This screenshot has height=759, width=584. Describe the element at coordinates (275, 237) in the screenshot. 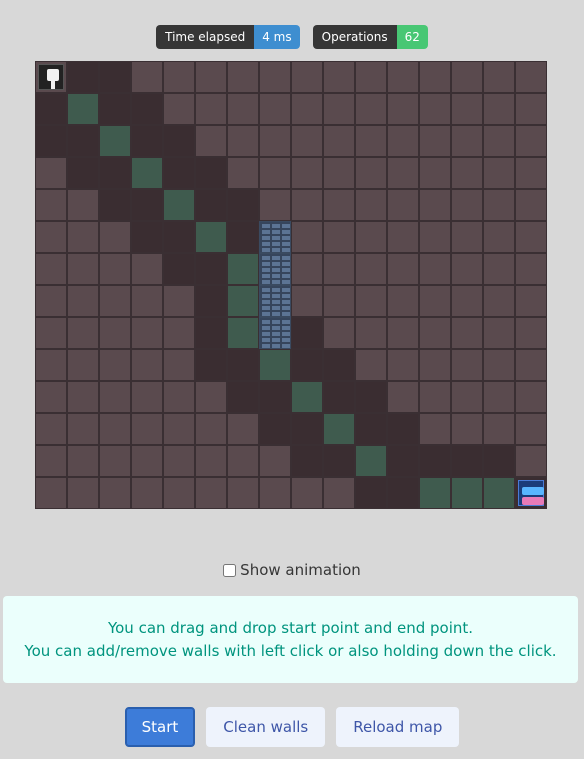

I see `grid-cell-wall` at that location.